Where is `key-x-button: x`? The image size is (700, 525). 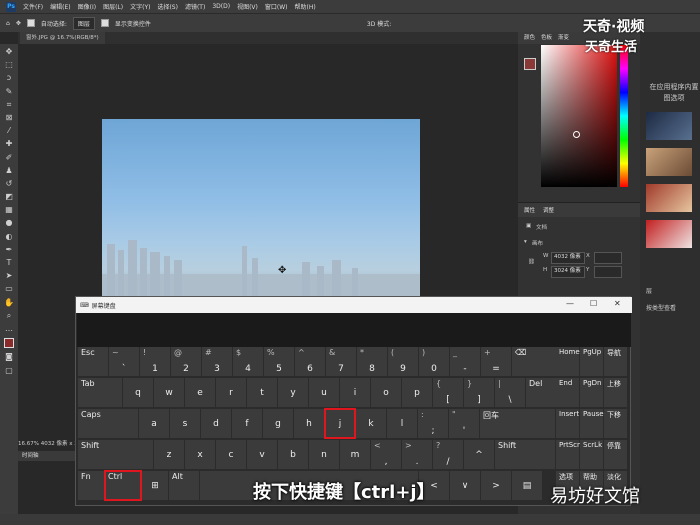
key-x-button: x is located at coordinates (200, 454).